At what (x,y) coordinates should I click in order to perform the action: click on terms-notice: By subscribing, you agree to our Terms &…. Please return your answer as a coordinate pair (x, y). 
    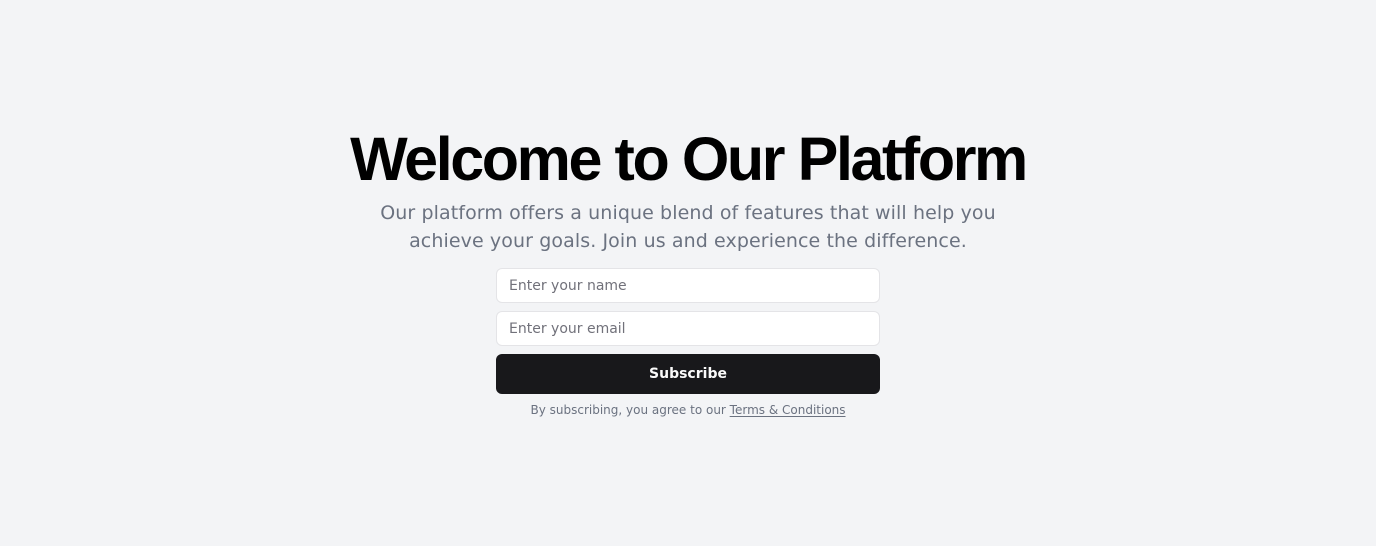
    Looking at the image, I should click on (688, 410).